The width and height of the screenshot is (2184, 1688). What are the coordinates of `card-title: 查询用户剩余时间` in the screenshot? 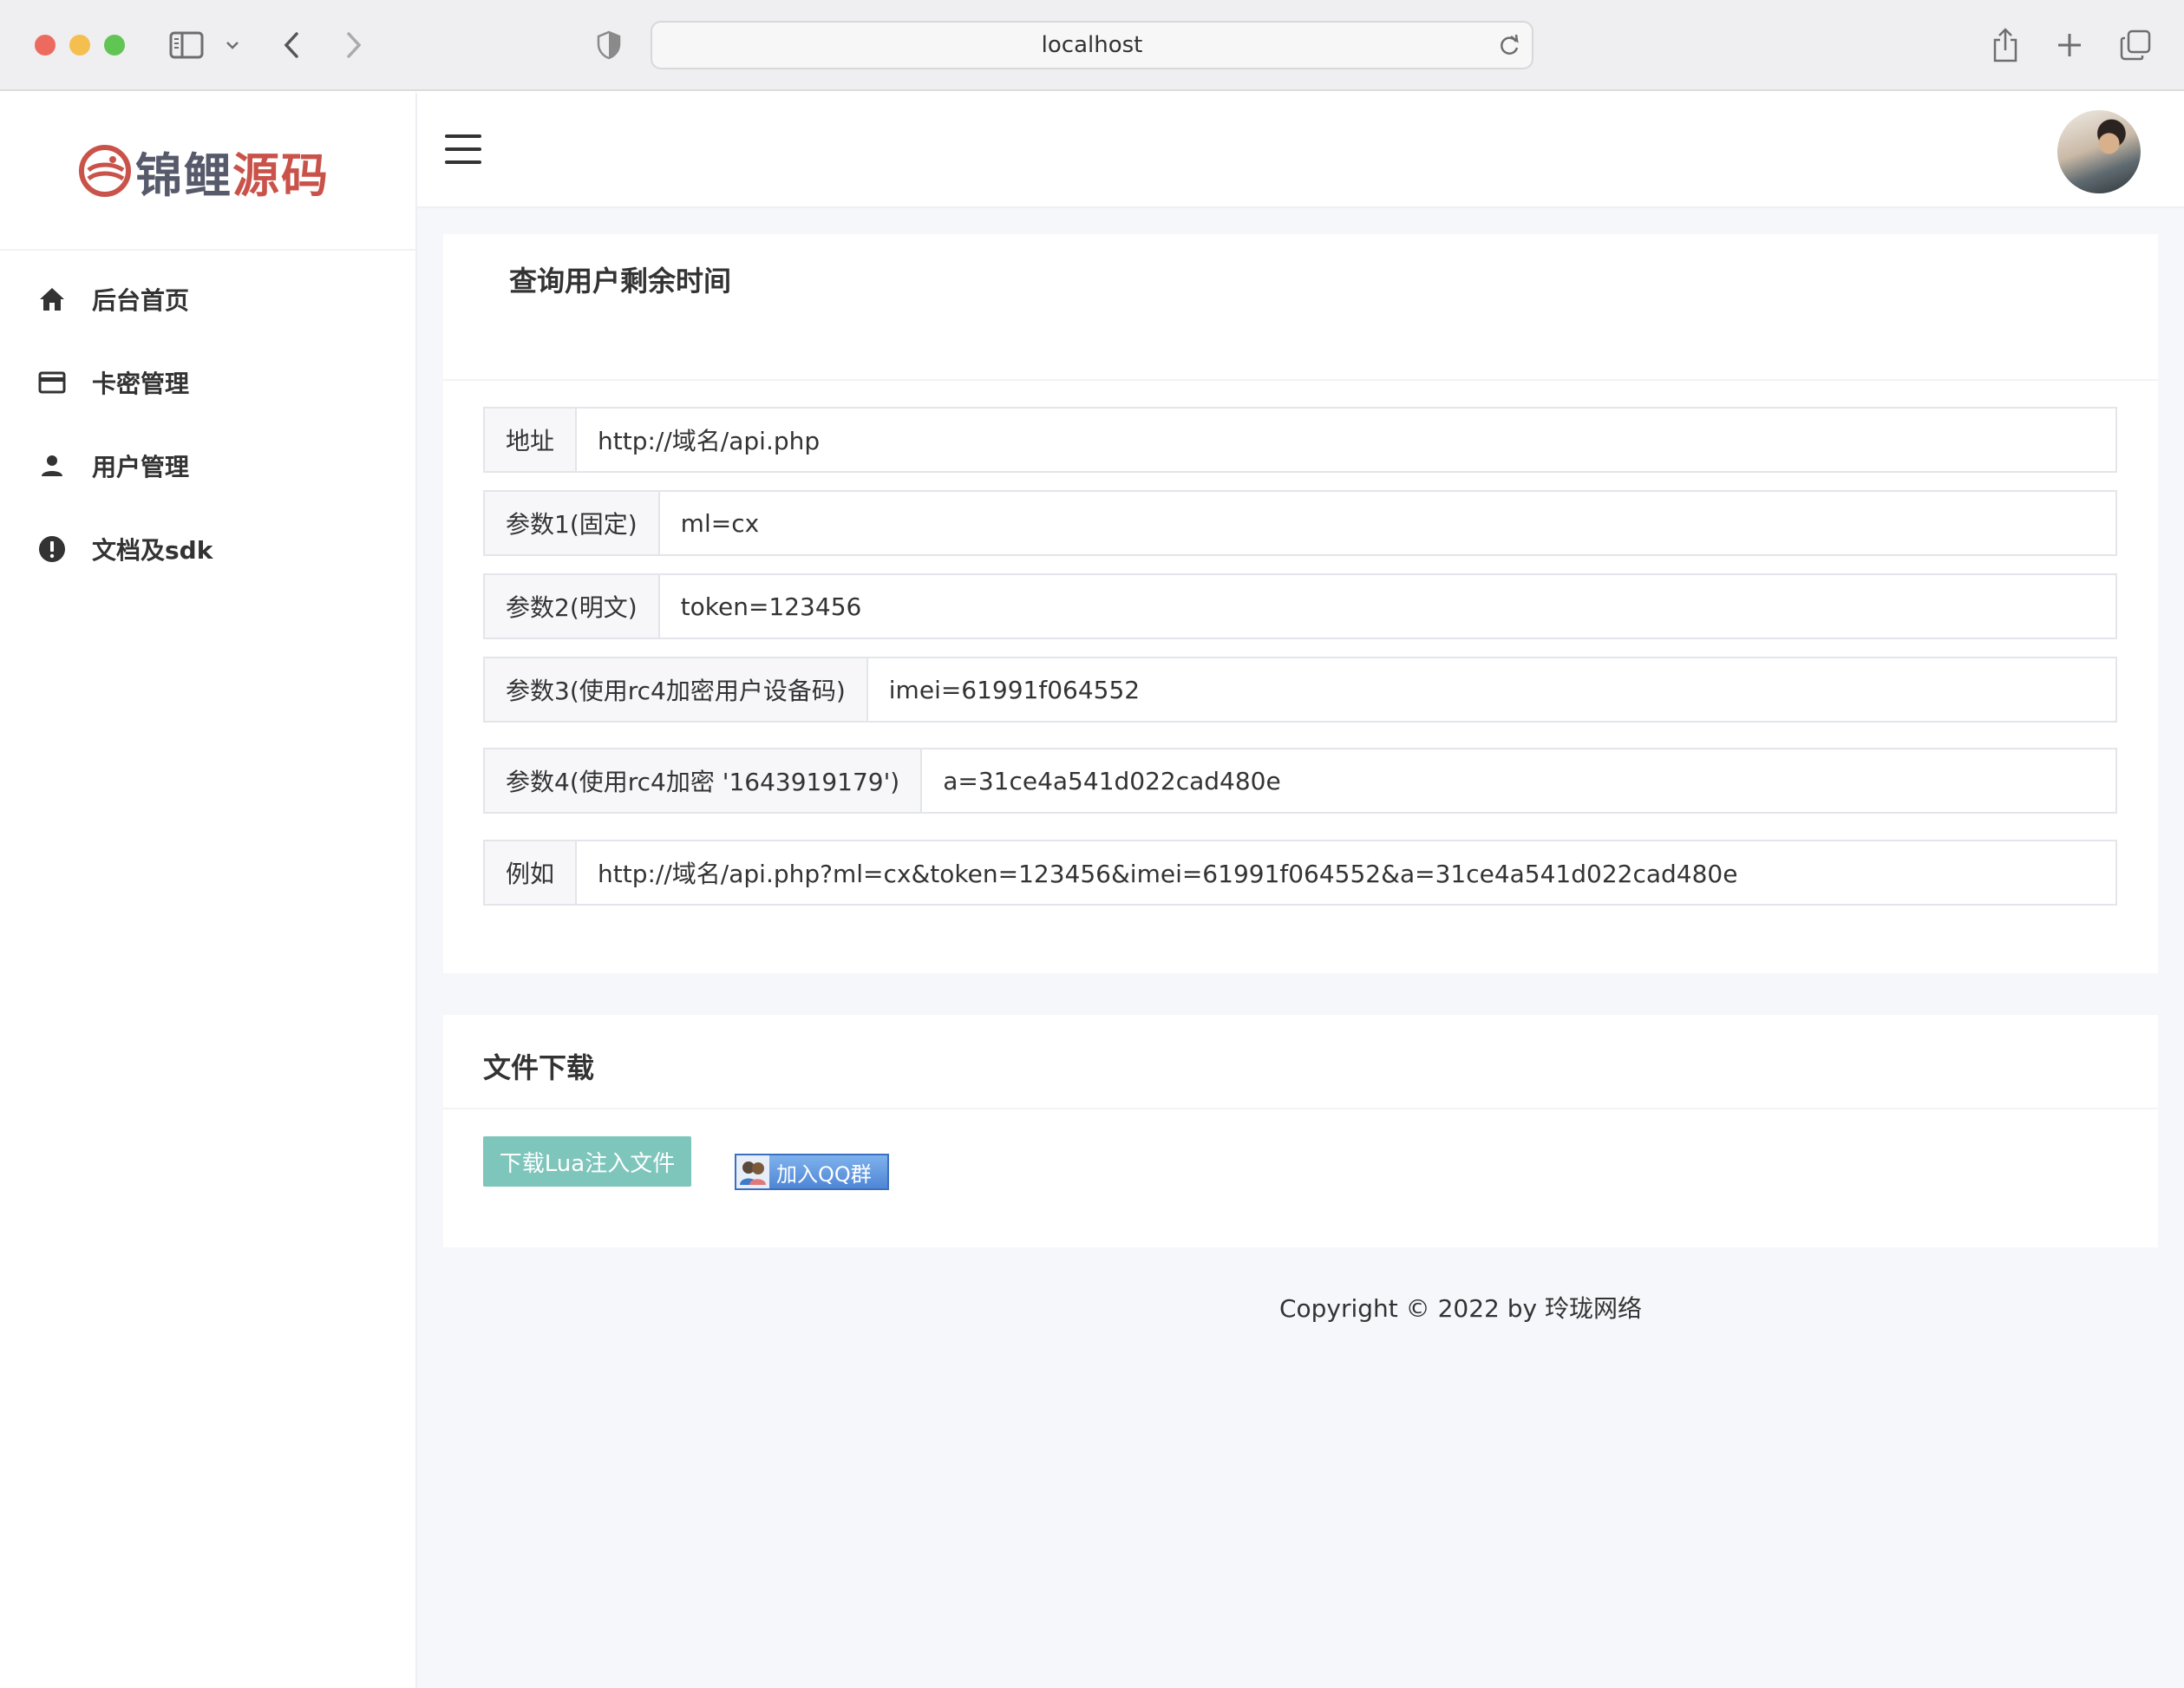 It's located at (620, 281).